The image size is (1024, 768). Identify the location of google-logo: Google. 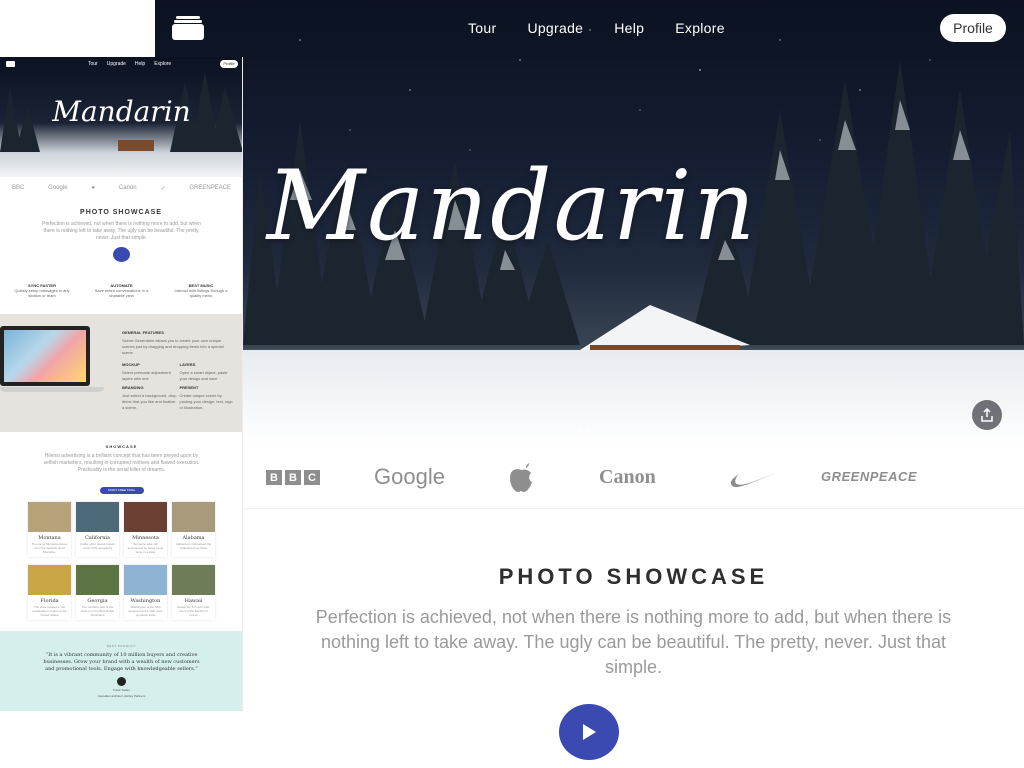
(409, 476).